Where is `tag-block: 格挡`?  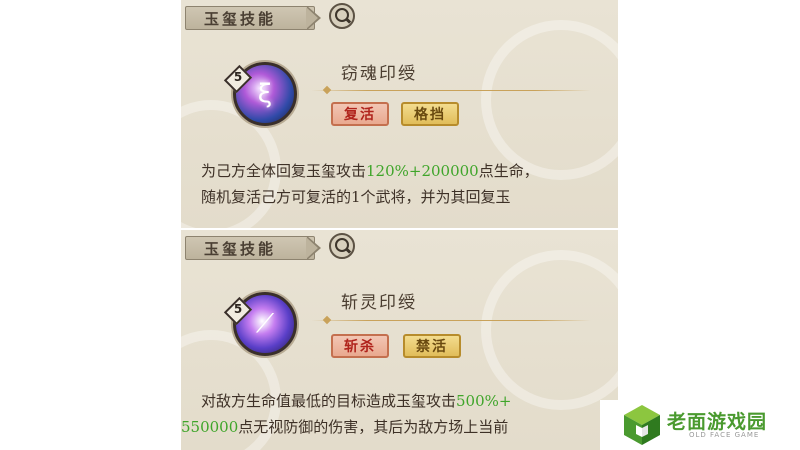 tag-block: 格挡 is located at coordinates (430, 114).